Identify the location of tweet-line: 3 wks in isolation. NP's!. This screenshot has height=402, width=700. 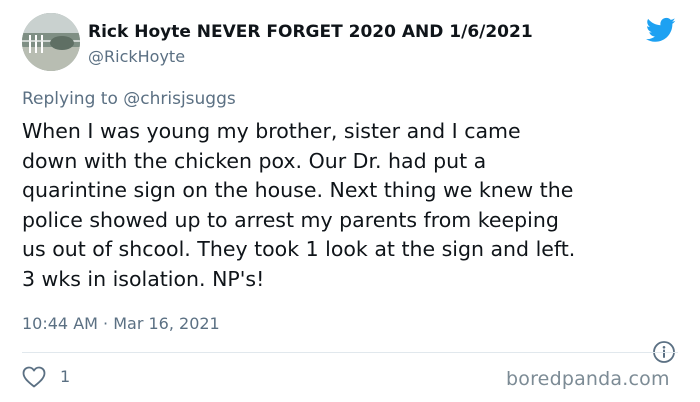
(143, 278).